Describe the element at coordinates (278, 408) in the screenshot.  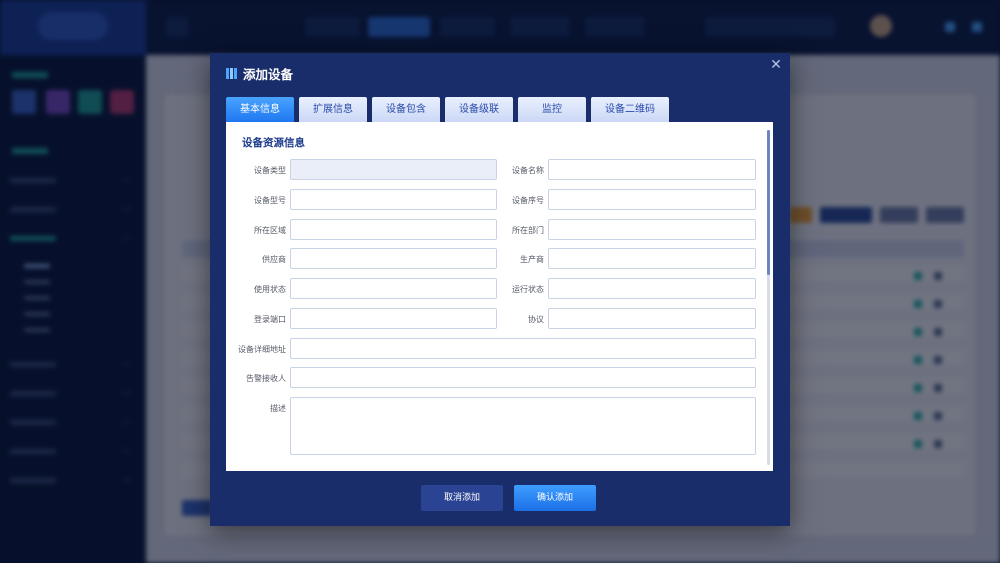
I see `description-label: 描述` at that location.